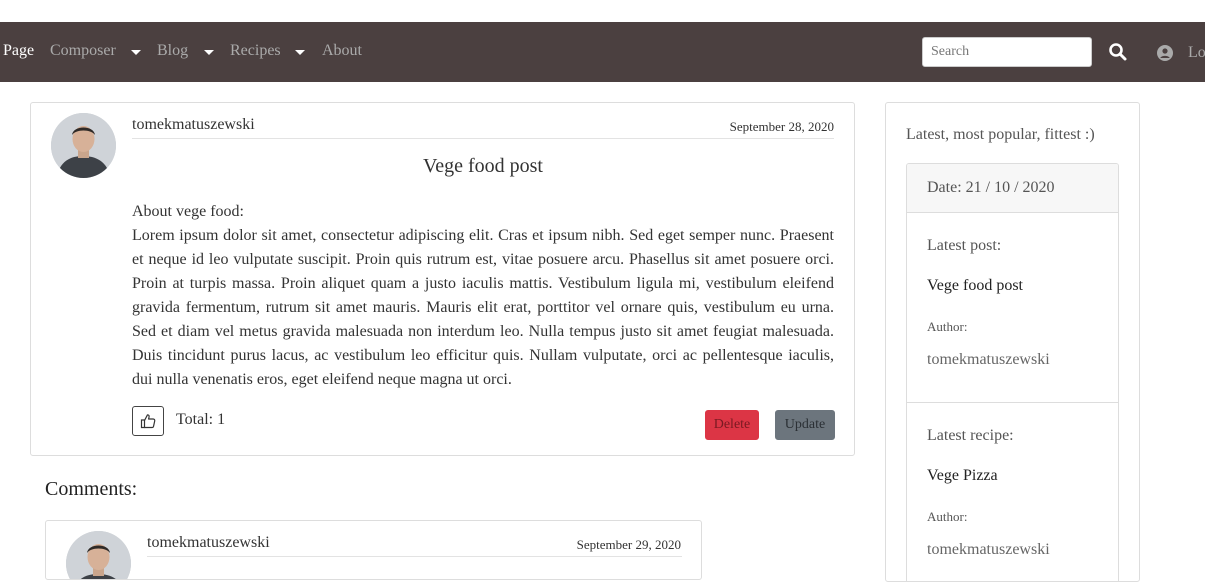 Image resolution: width=1205 pixels, height=582 pixels. Describe the element at coordinates (781, 126) in the screenshot. I see `post-date: September 28, 2020` at that location.